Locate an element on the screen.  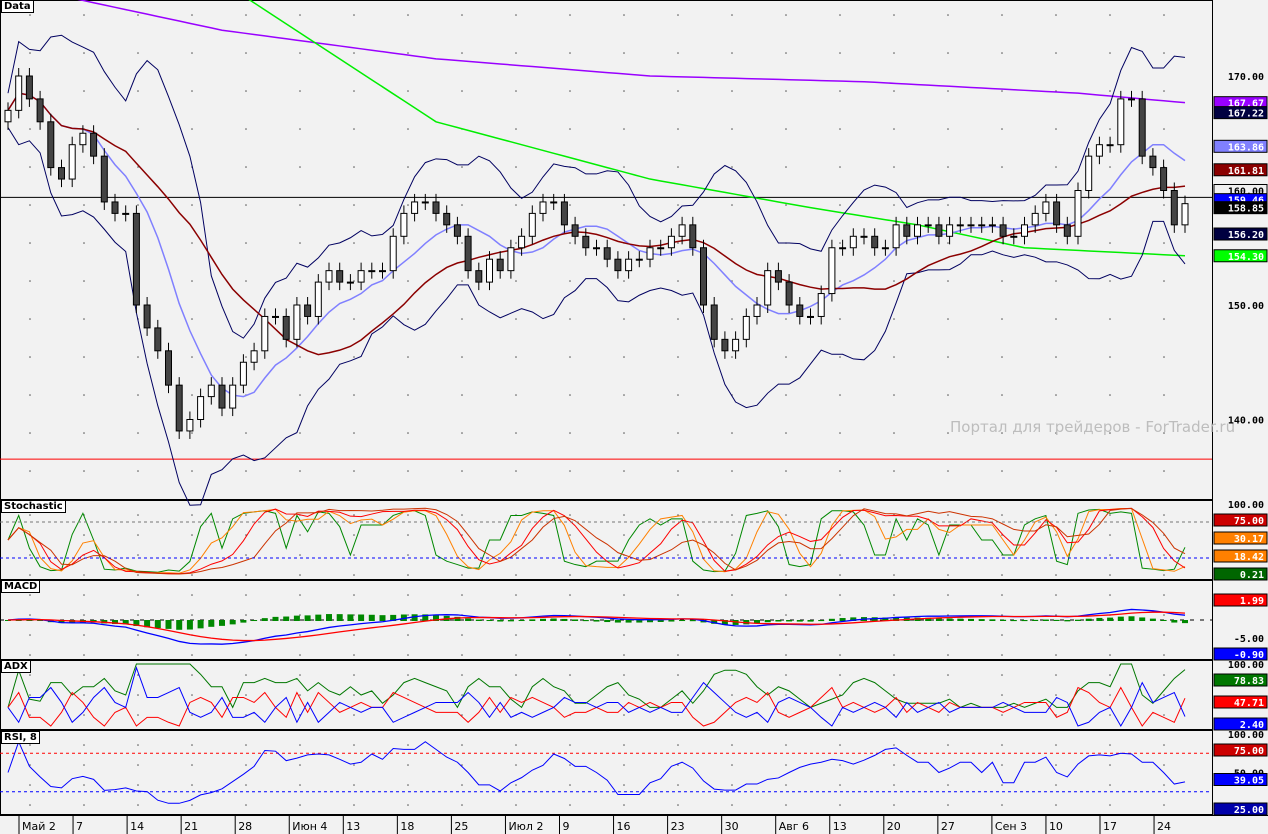
macd-line is located at coordinates (596, 626).